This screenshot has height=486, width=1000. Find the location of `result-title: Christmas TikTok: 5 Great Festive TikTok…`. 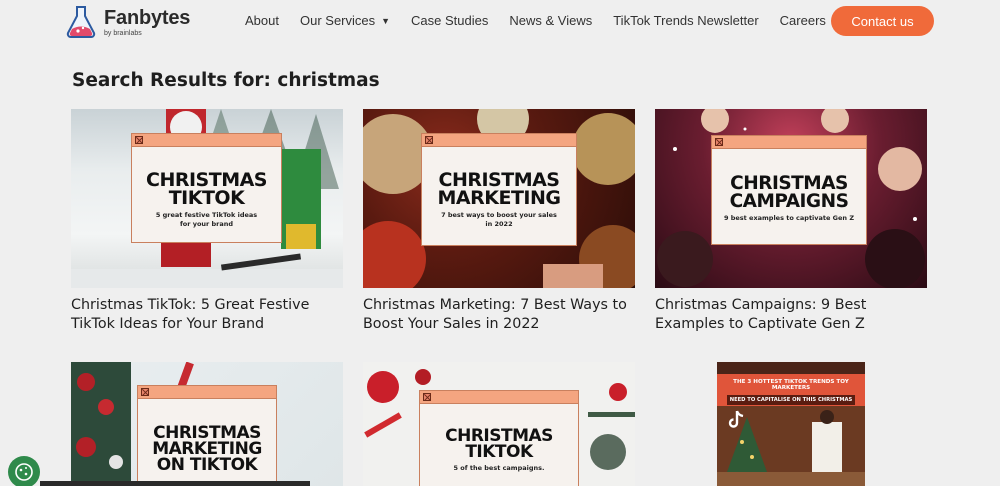

result-title: Christmas TikTok: 5 Great Festive TikTok… is located at coordinates (207, 315).